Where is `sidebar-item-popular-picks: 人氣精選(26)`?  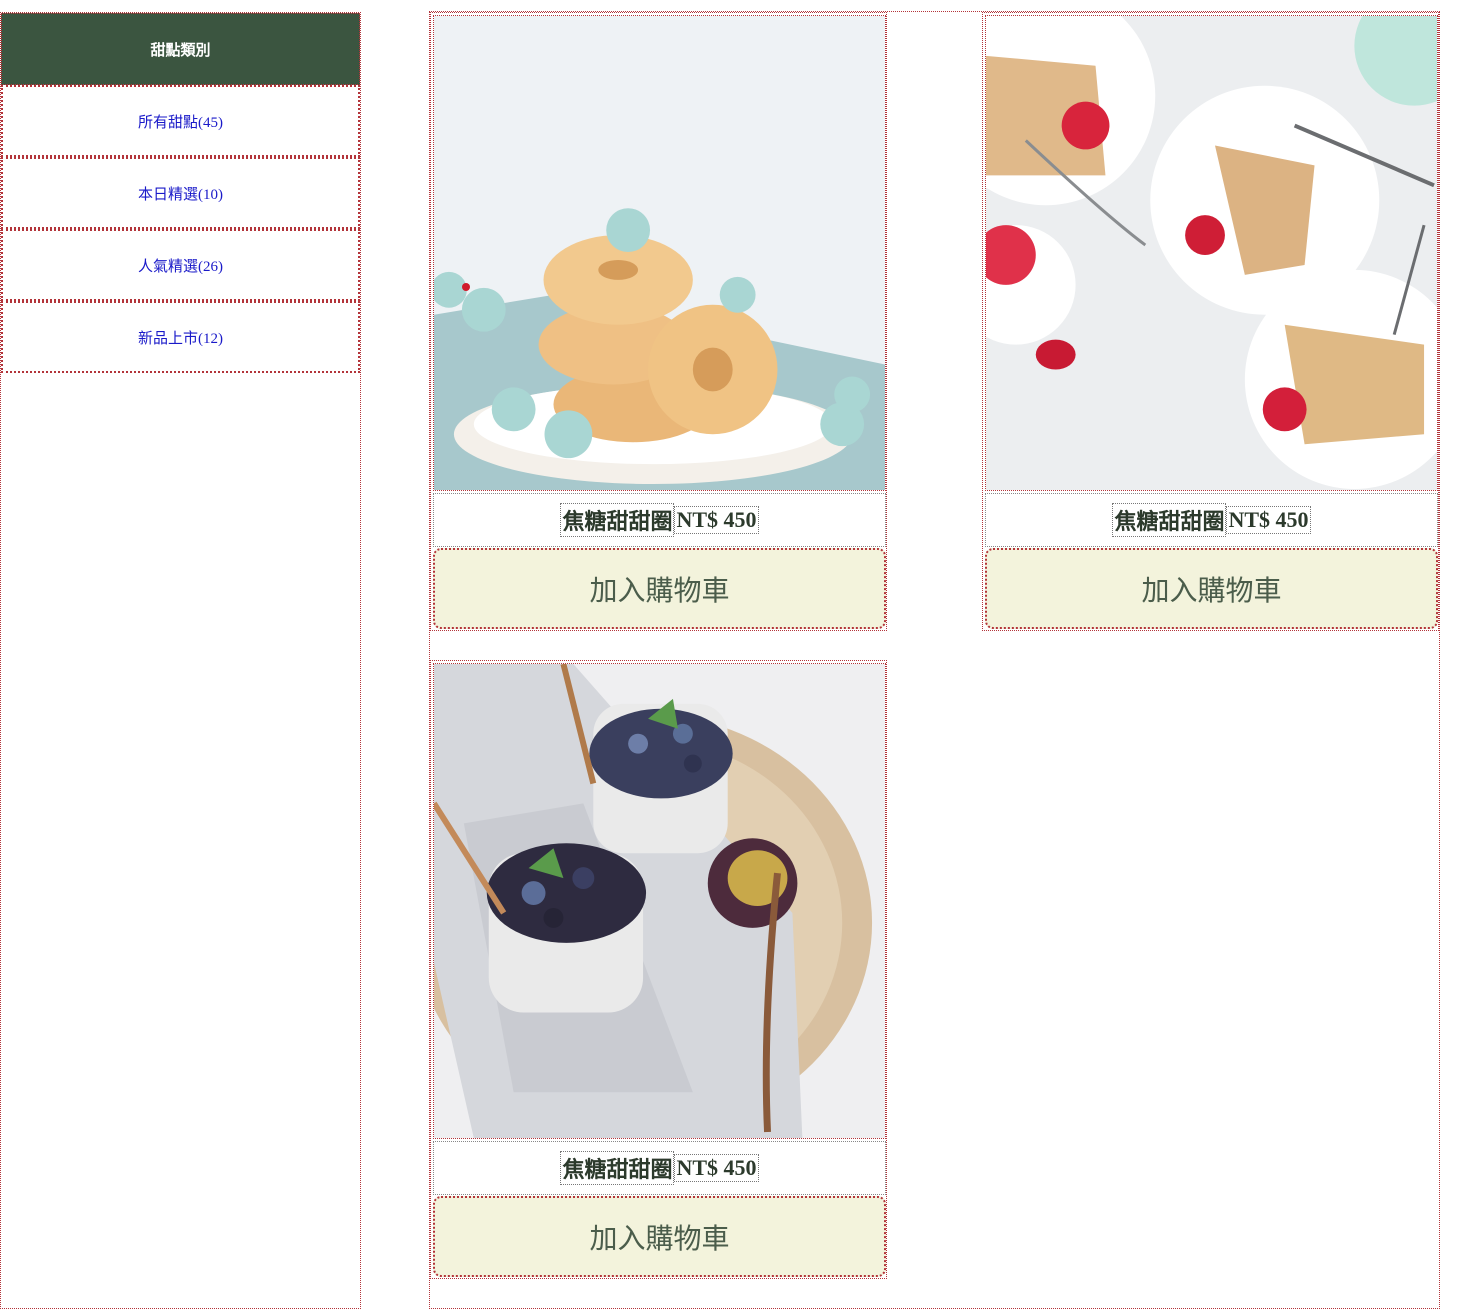
sidebar-item-popular-picks: 人氣精選(26) is located at coordinates (180, 265).